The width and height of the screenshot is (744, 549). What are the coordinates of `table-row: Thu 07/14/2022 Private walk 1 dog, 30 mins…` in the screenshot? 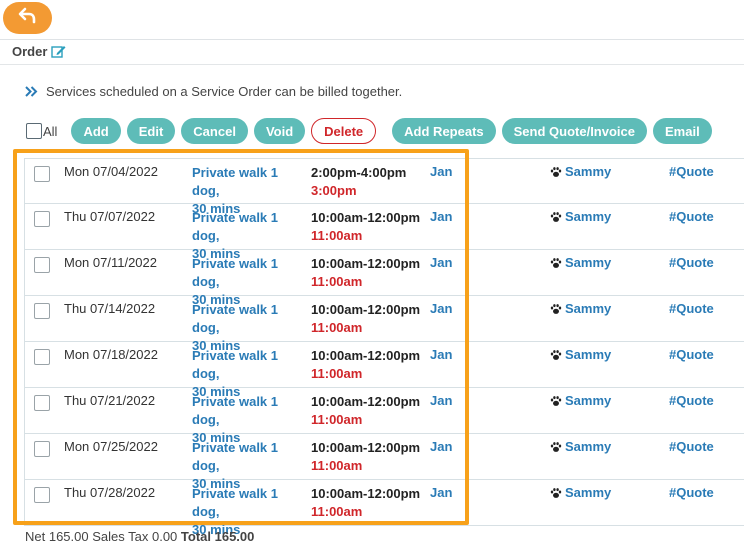 It's located at (384, 324).